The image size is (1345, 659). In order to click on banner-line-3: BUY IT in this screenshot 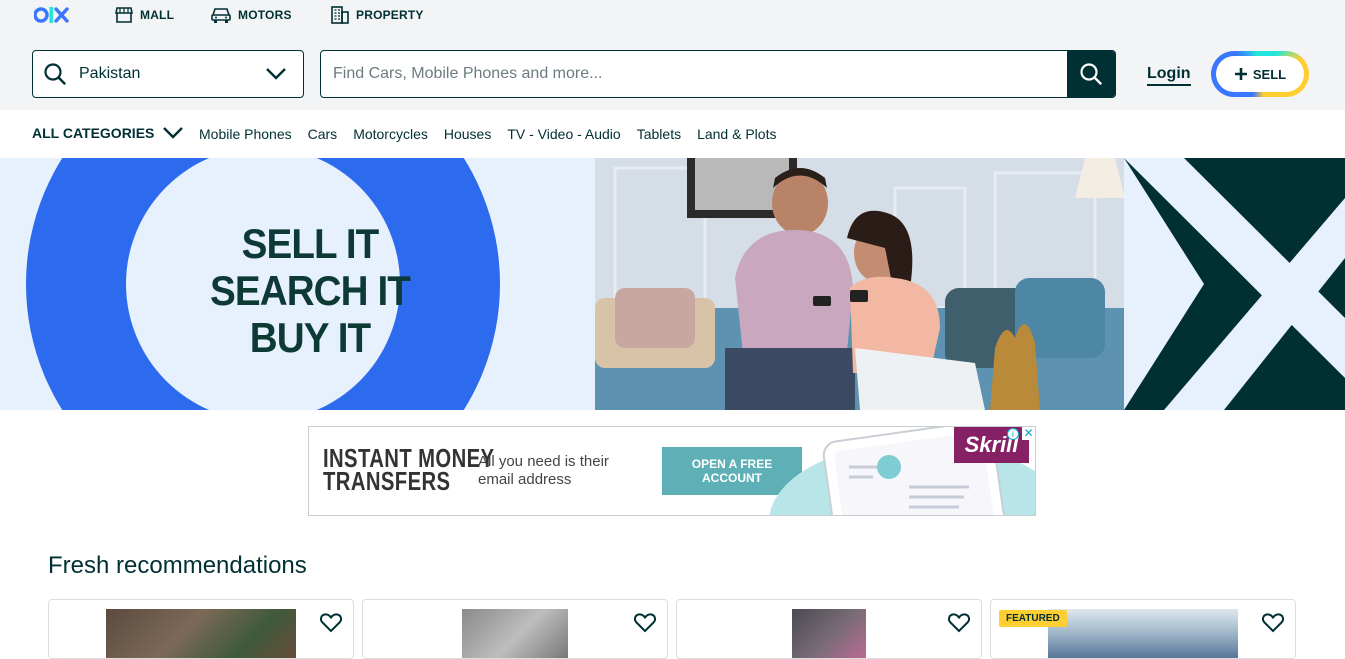, I will do `click(310, 337)`.